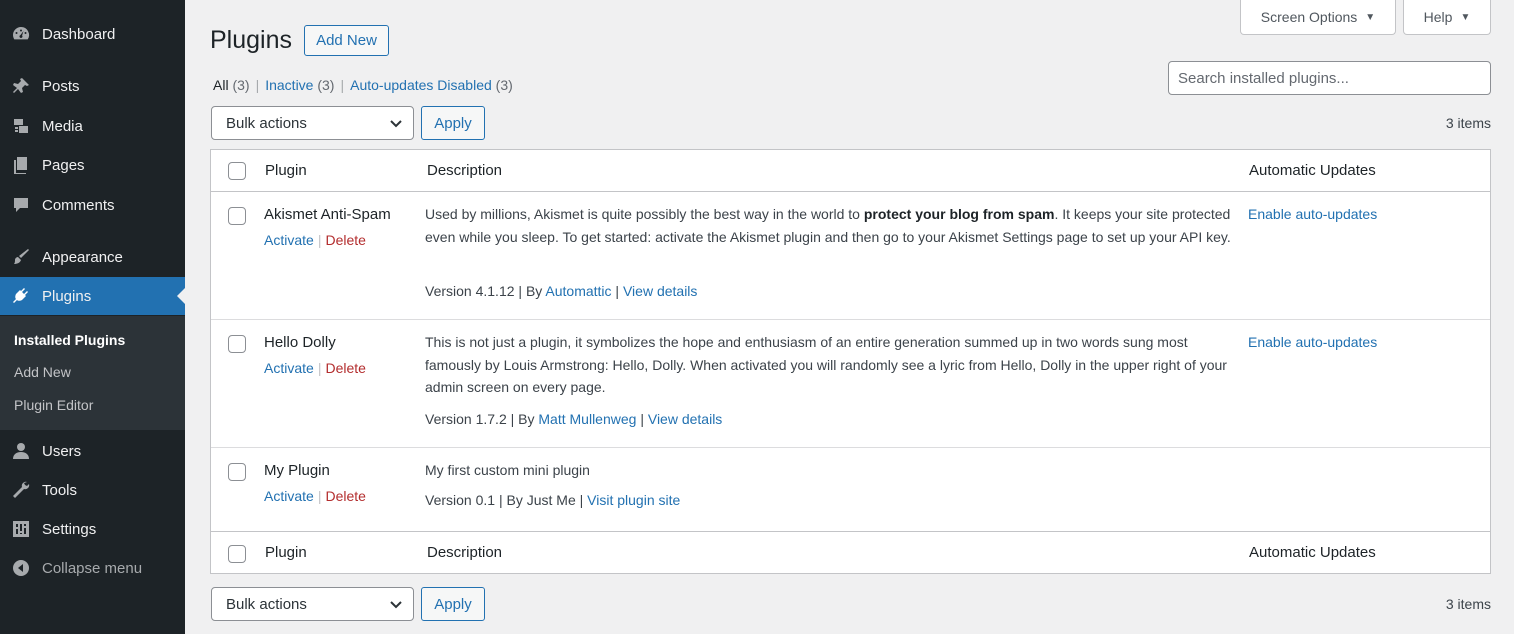  Describe the element at coordinates (315, 240) in the screenshot. I see `row-actions: Activate | Delete` at that location.